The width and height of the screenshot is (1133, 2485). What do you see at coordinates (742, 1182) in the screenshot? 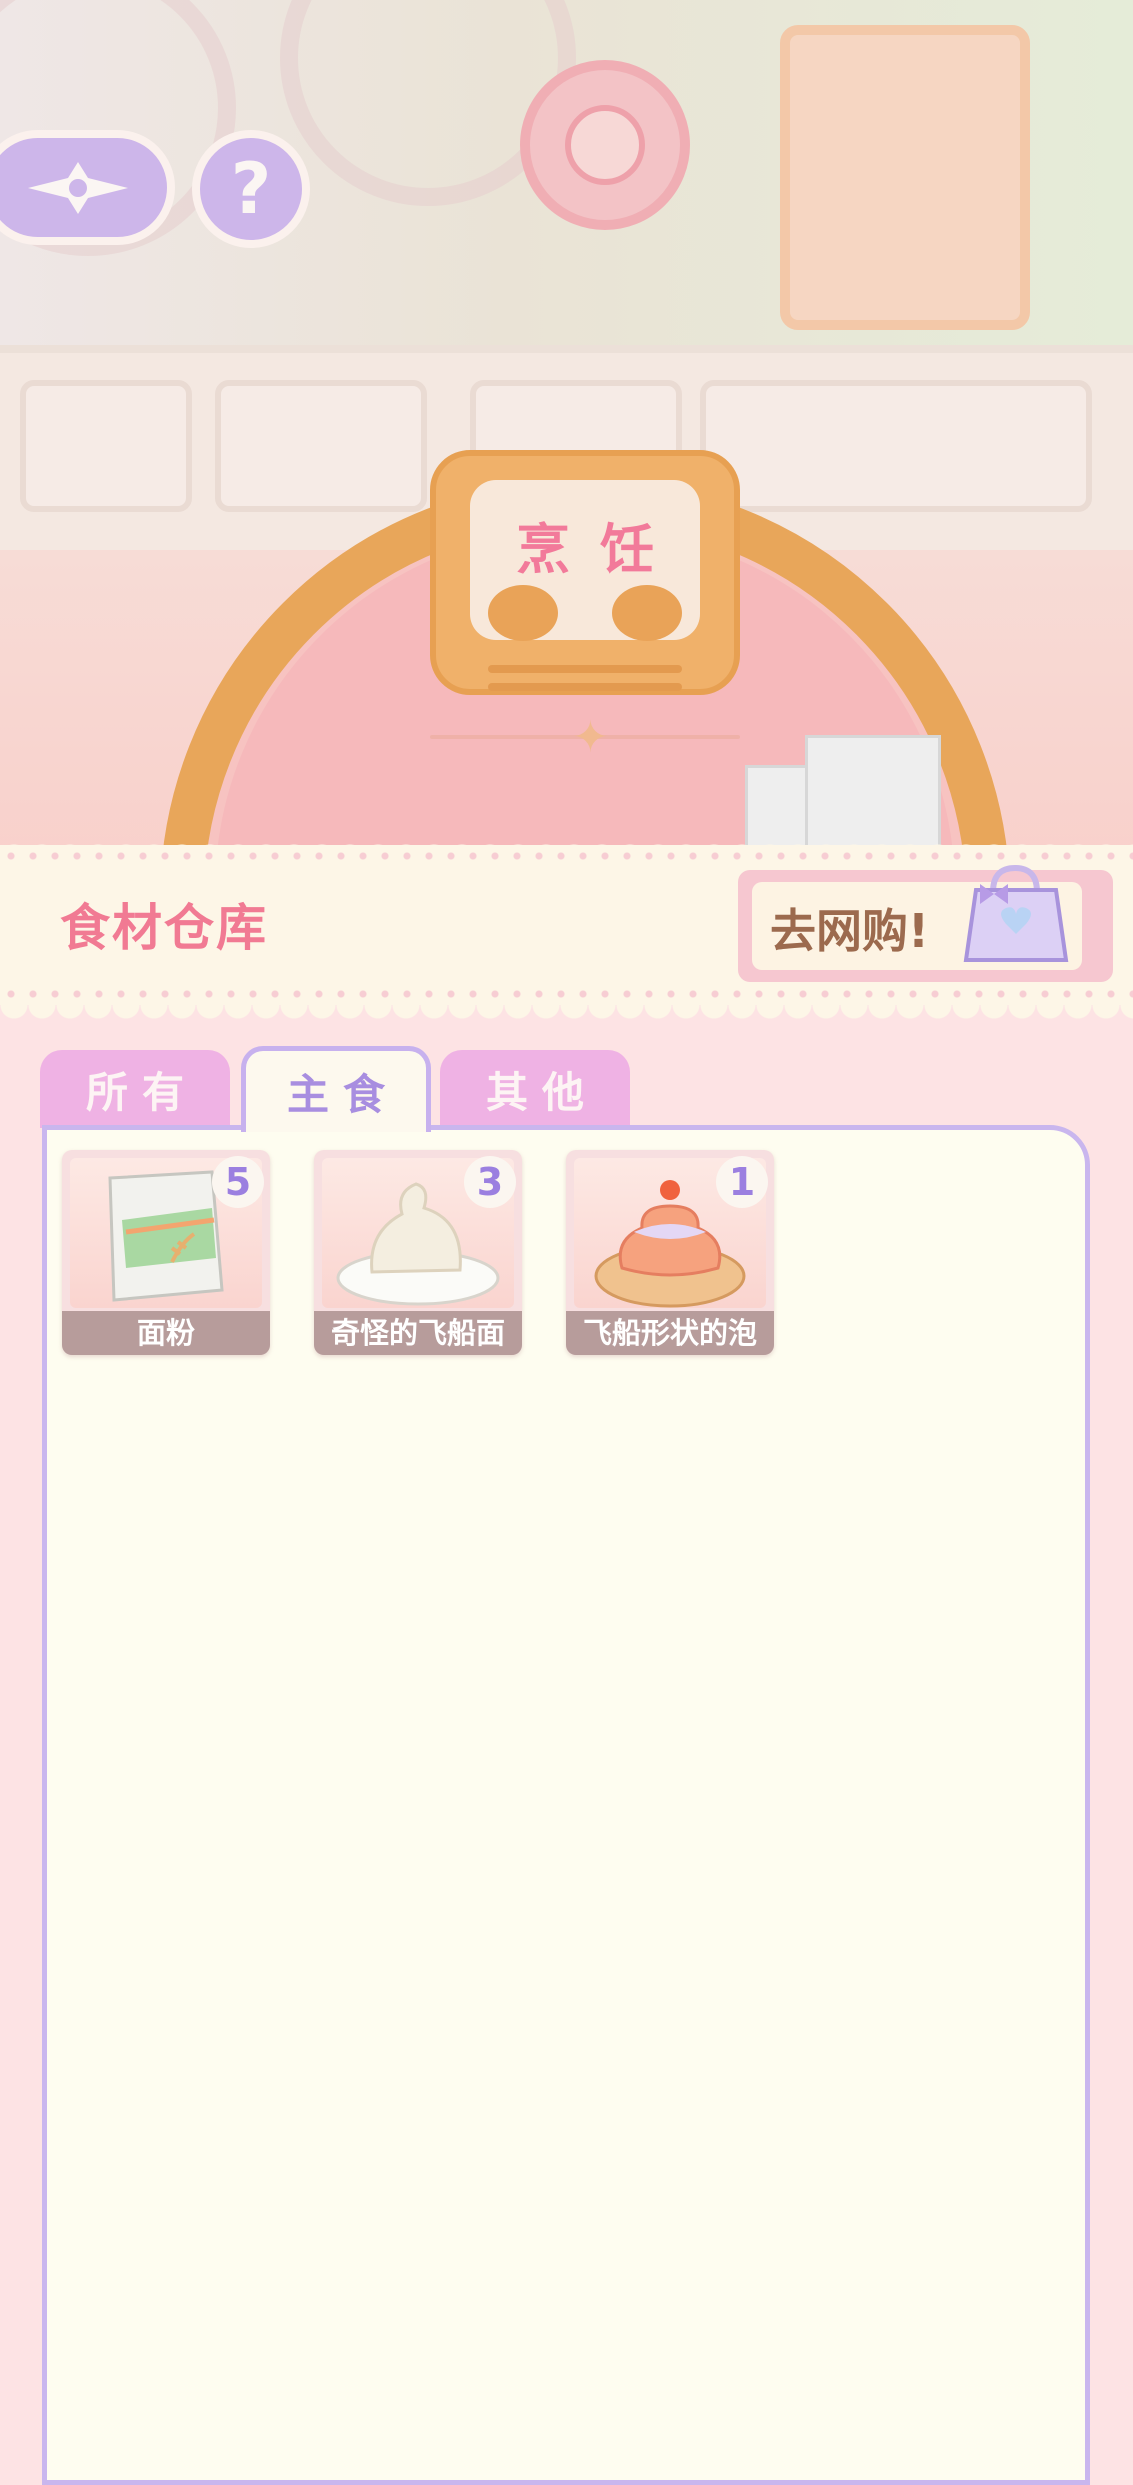
I see `item-count: 1` at bounding box center [742, 1182].